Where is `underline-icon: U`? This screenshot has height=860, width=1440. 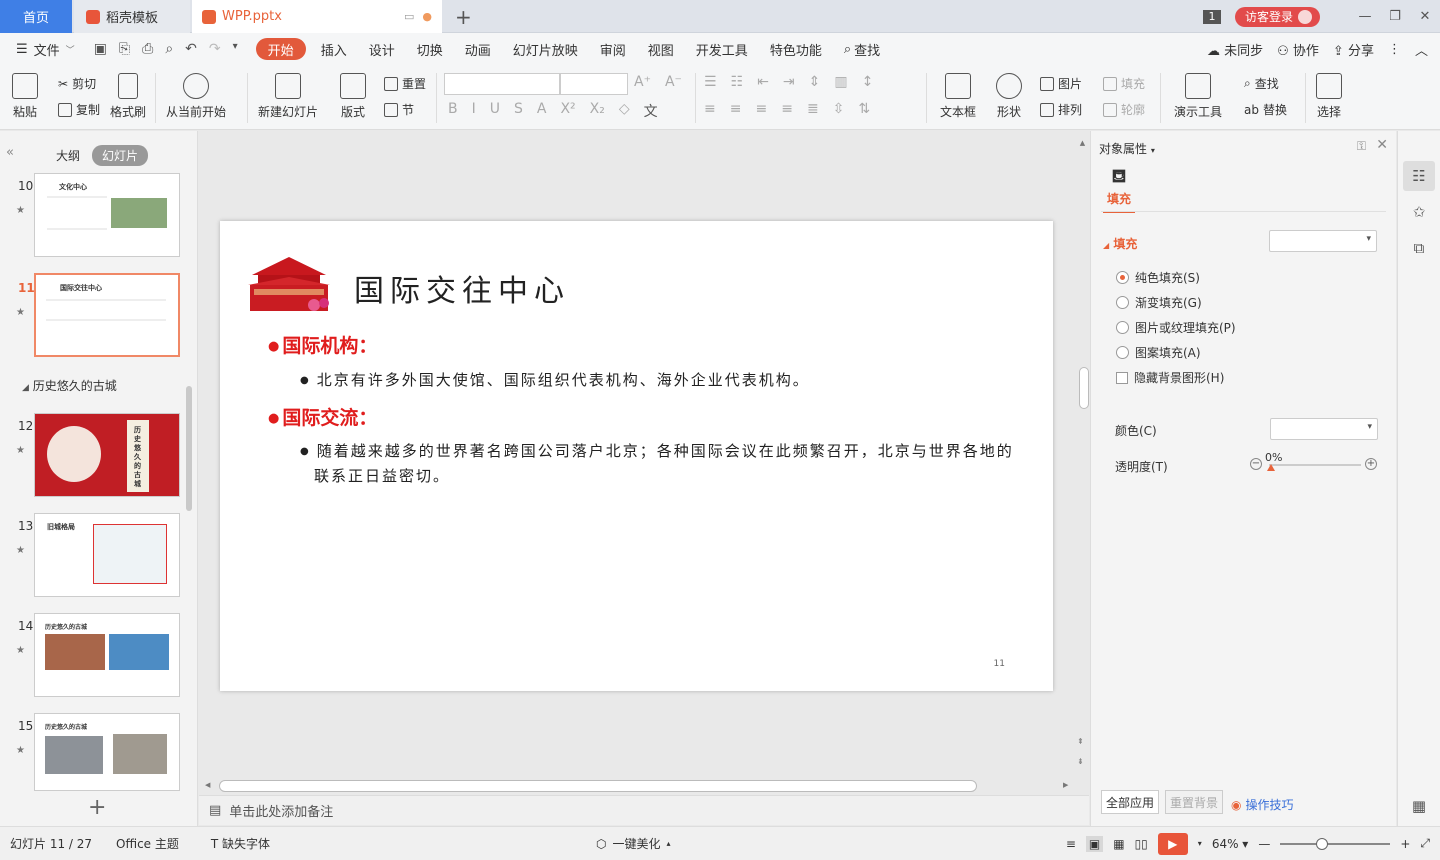
underline-icon: U is located at coordinates (495, 111).